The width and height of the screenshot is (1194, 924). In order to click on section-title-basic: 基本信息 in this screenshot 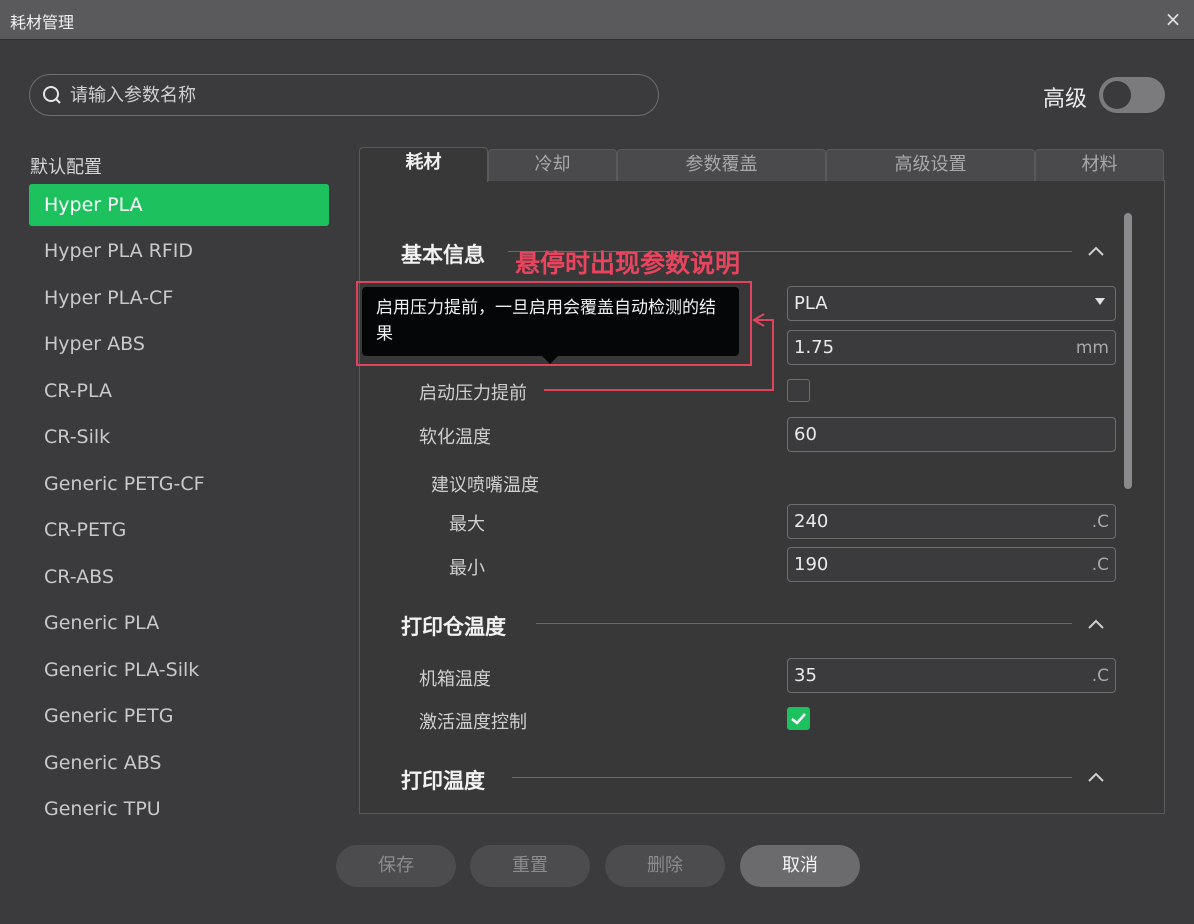, I will do `click(443, 255)`.